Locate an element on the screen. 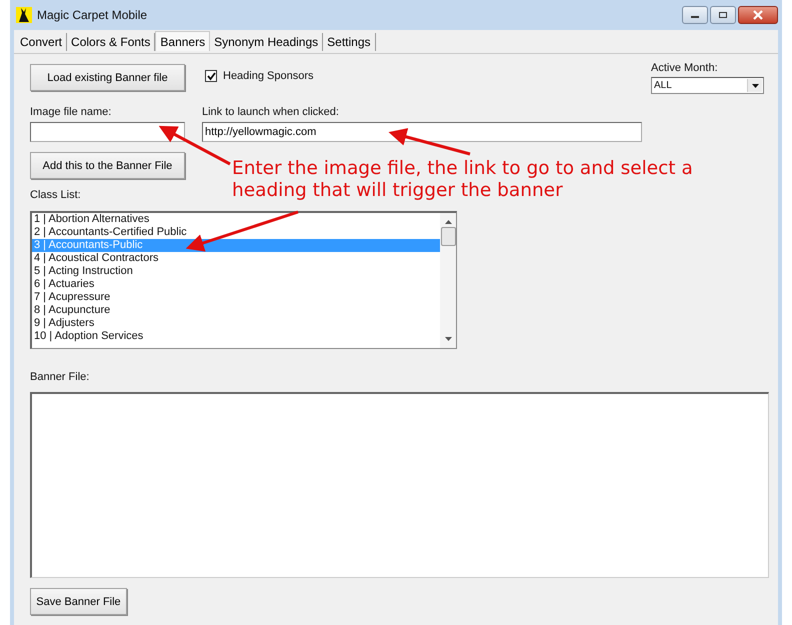 The image size is (792, 625). scrollbar is located at coordinates (448, 280).